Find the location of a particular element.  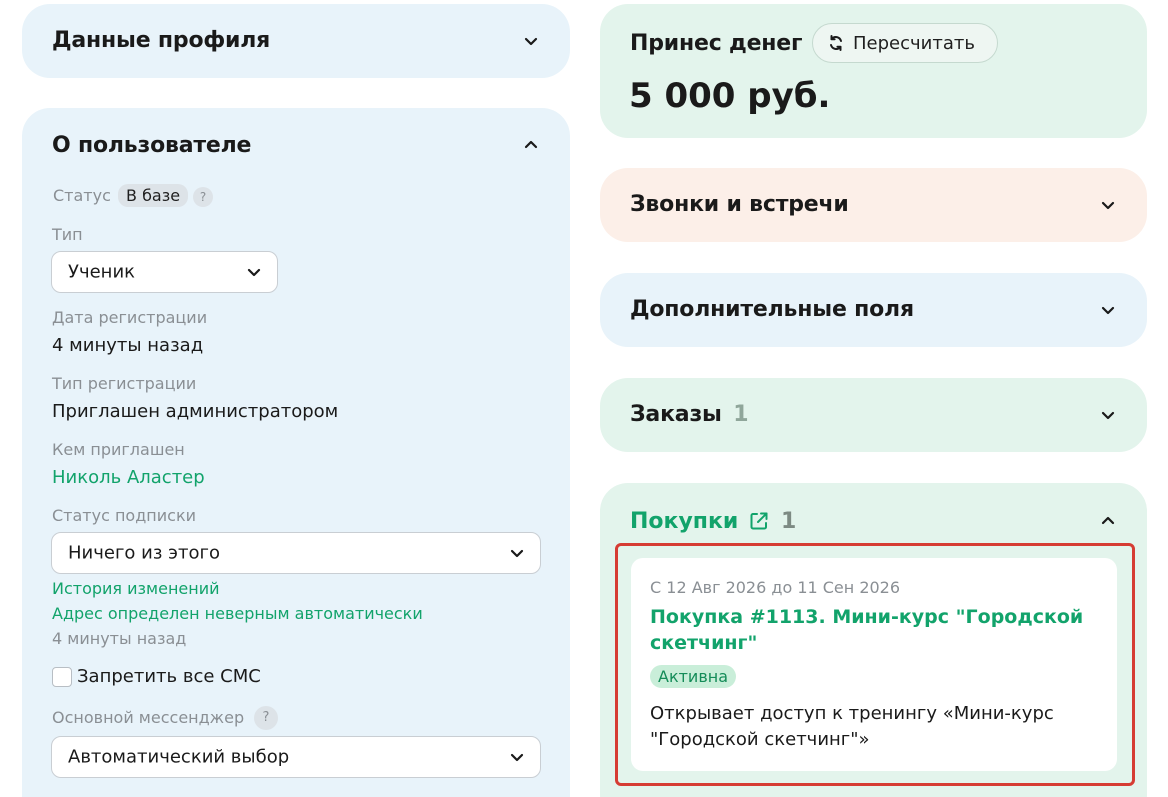

extra-fields-card: Дополнительные поля is located at coordinates (873, 310).